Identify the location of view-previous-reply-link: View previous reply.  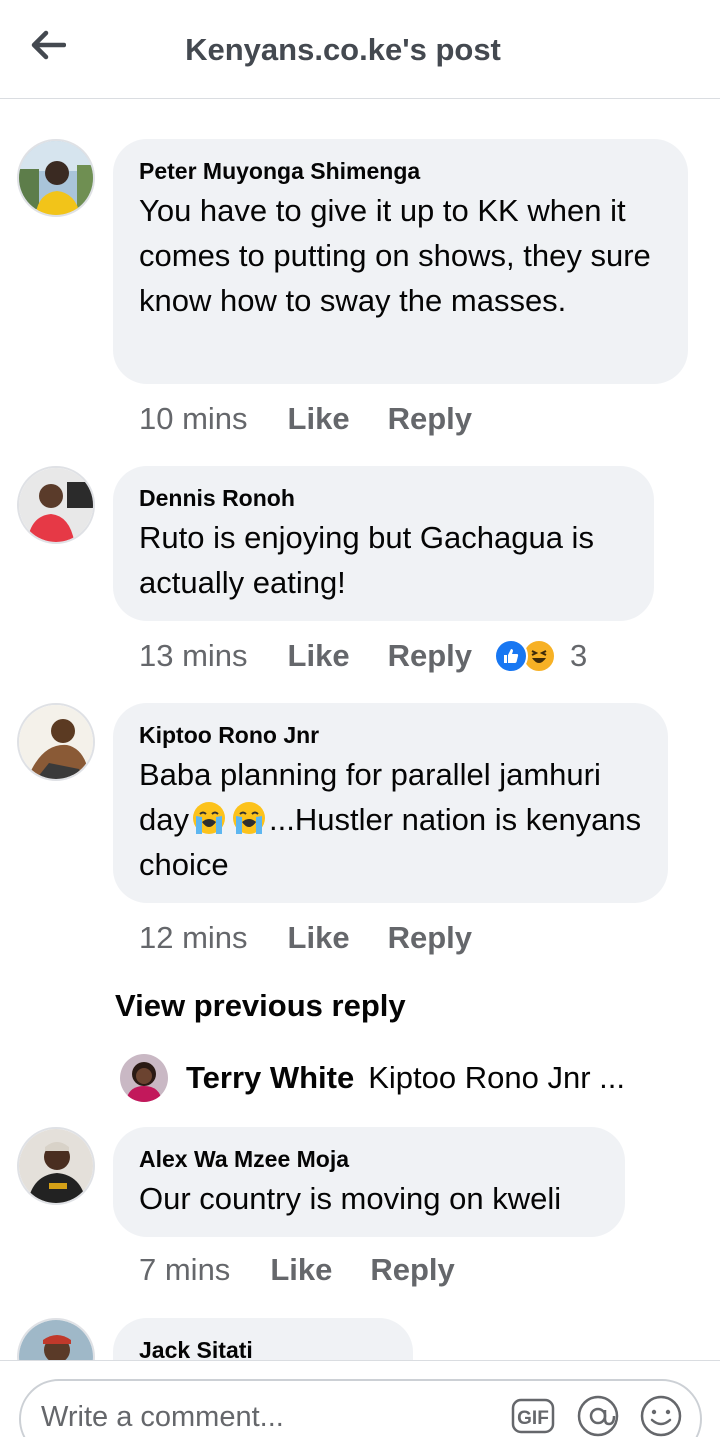
(260, 1006).